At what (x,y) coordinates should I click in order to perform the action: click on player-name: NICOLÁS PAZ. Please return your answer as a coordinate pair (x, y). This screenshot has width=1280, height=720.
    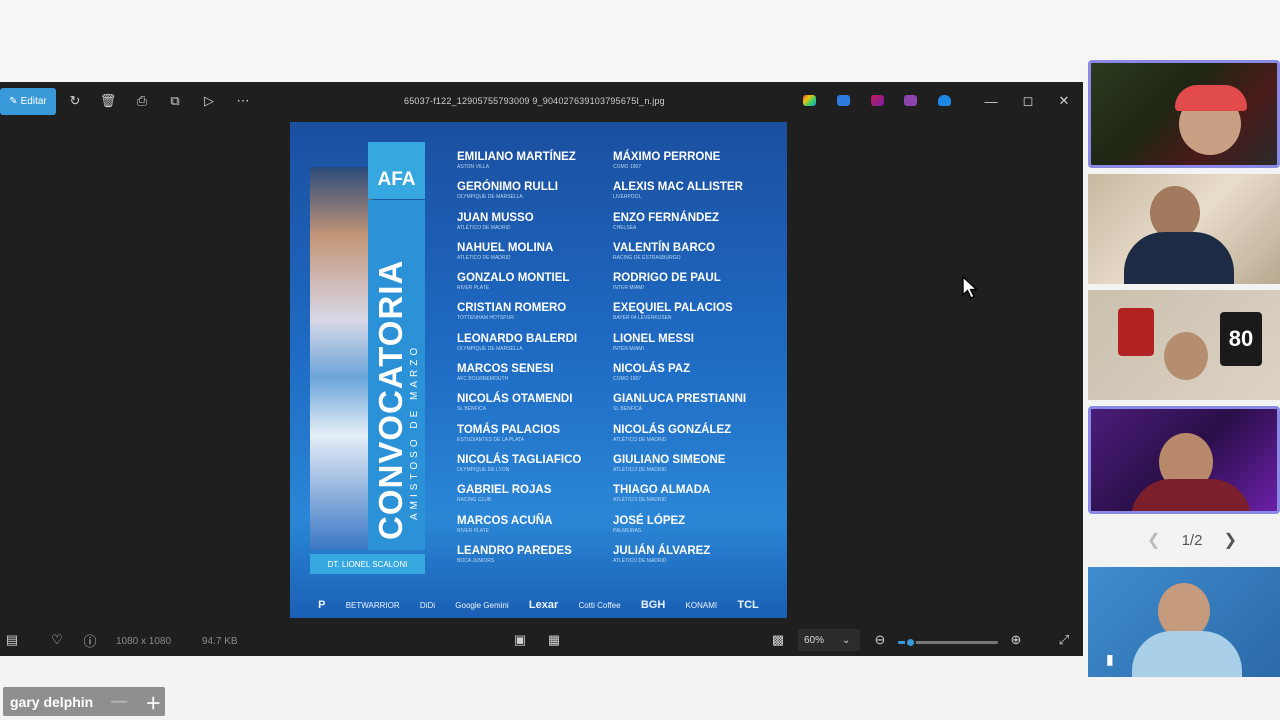
    Looking at the image, I should click on (652, 369).